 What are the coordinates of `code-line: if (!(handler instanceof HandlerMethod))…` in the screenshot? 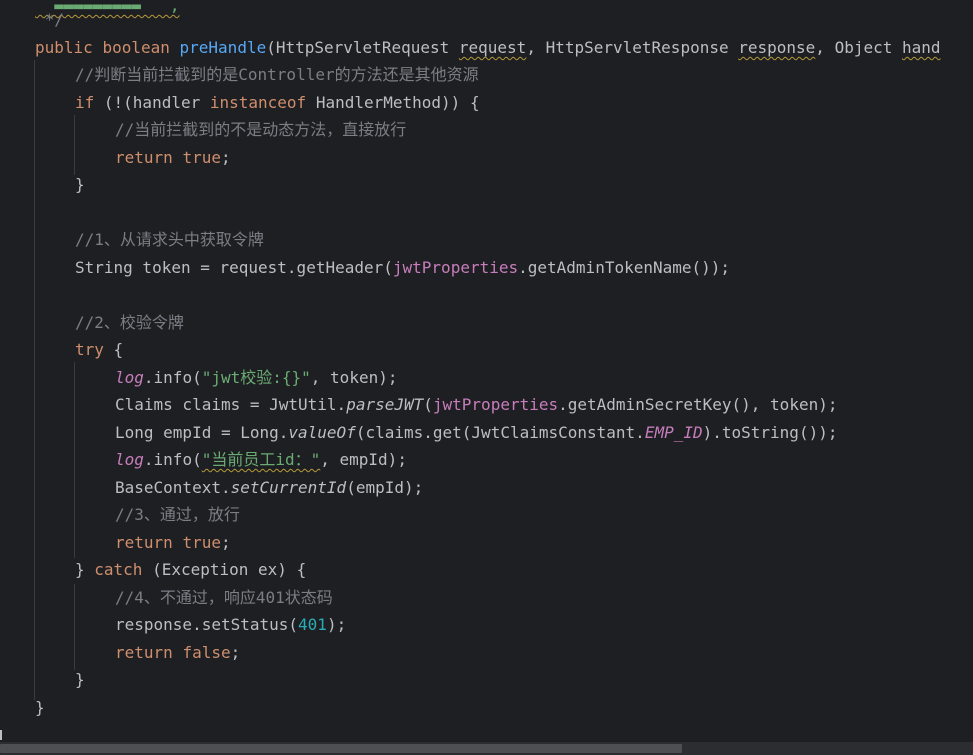 It's located at (277, 102).